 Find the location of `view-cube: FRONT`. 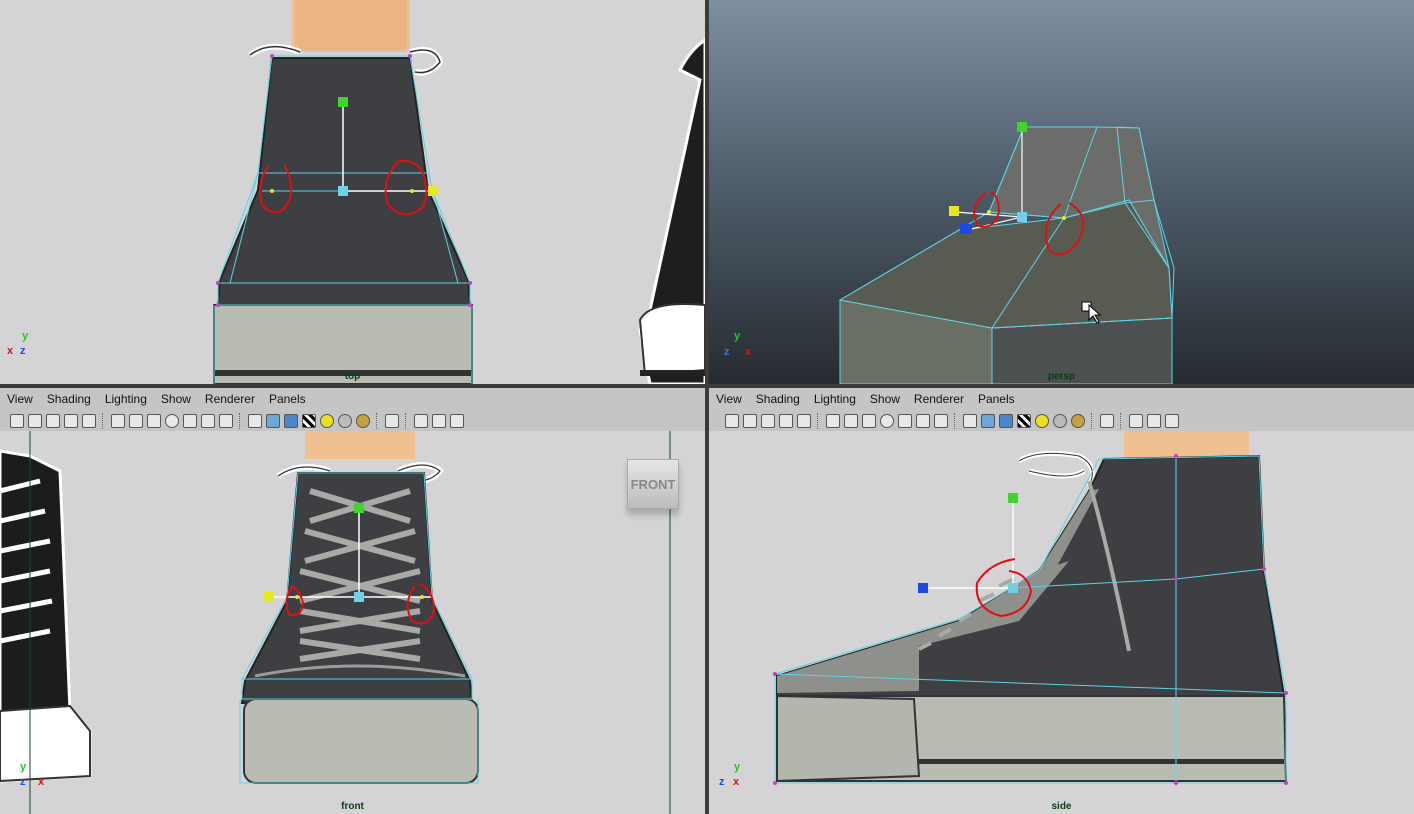

view-cube: FRONT is located at coordinates (653, 484).